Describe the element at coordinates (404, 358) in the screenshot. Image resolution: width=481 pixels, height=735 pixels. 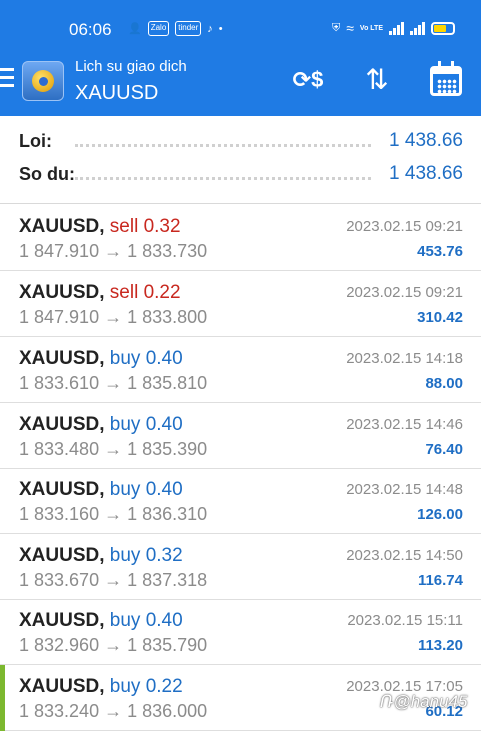
I see `deal-time: 2023.02.15 14:18` at that location.